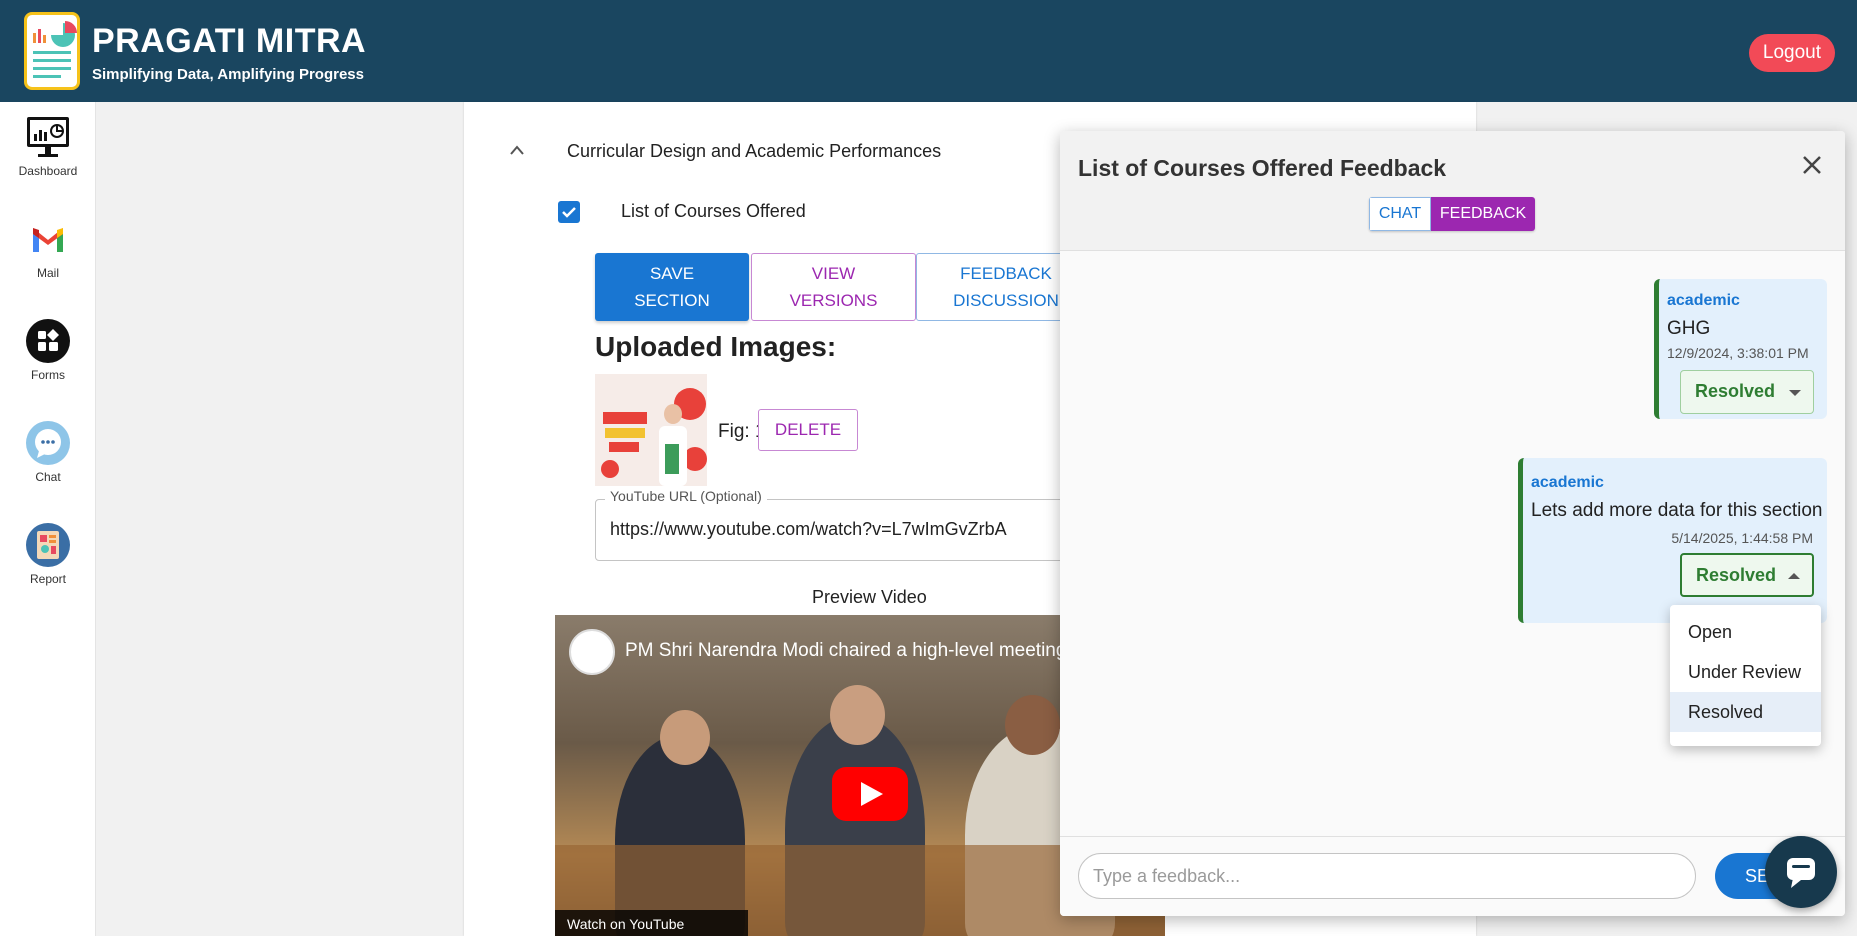 This screenshot has height=936, width=1857. What do you see at coordinates (1387, 876) in the screenshot?
I see `feedback-input` at bounding box center [1387, 876].